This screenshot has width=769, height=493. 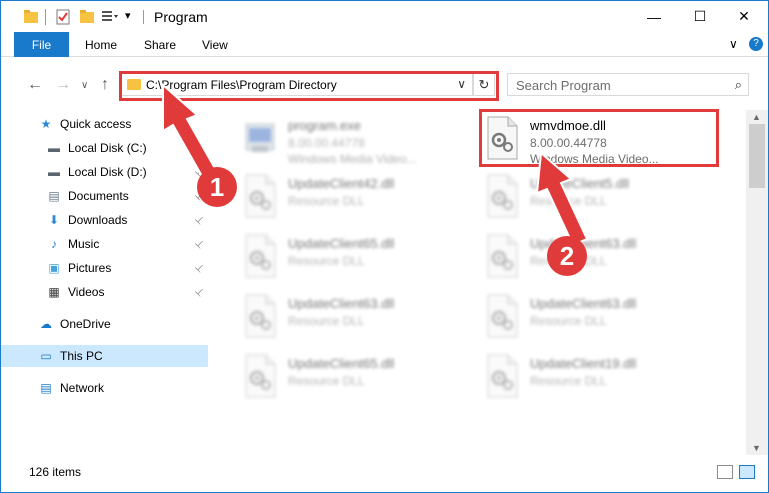 I want to click on callout-2-badge: 2, so click(x=567, y=256).